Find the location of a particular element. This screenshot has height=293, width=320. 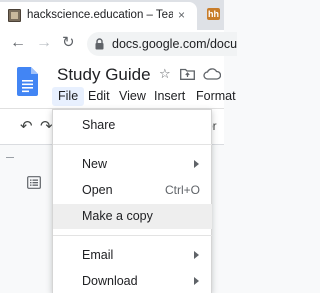

menu-view: View is located at coordinates (132, 96).